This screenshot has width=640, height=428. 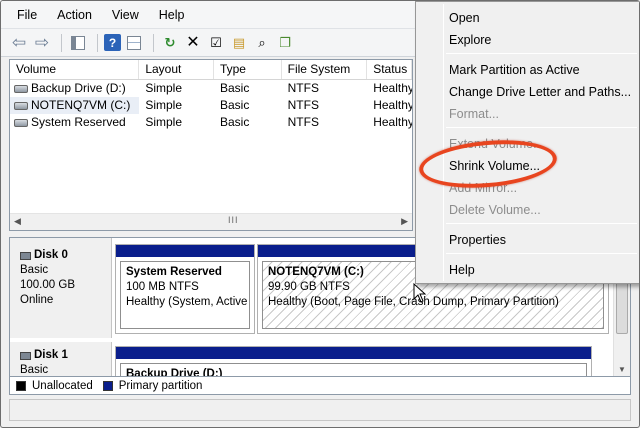 What do you see at coordinates (107, 385) in the screenshot?
I see `primary-swatch` at bounding box center [107, 385].